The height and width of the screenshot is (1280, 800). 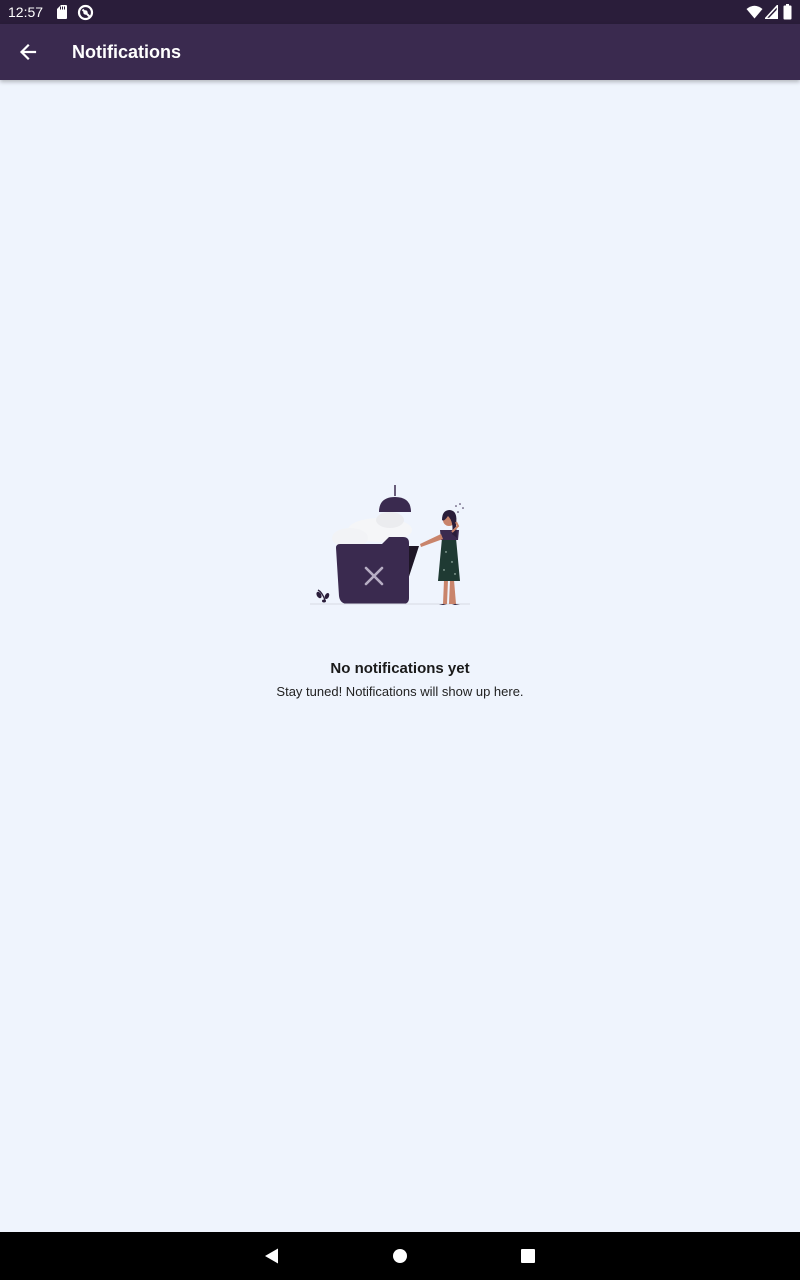 What do you see at coordinates (400, 12) in the screenshot?
I see `status-bar: 12:57` at bounding box center [400, 12].